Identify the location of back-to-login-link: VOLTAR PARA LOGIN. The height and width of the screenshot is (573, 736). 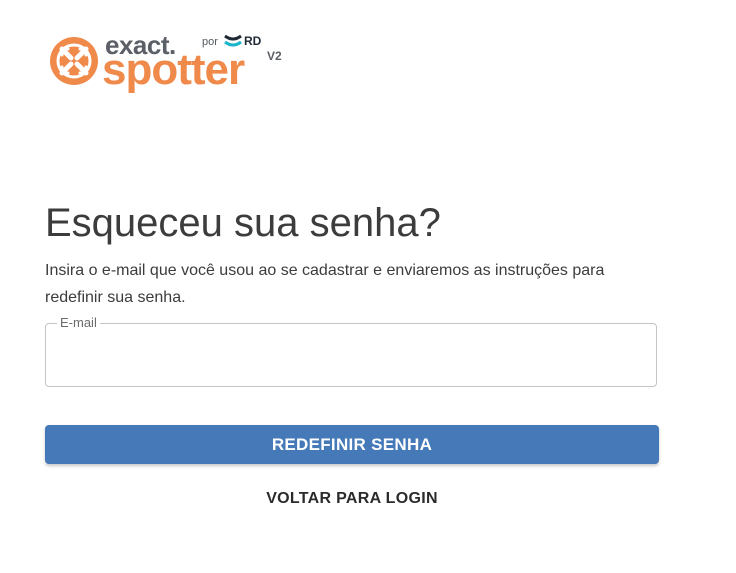
(352, 499).